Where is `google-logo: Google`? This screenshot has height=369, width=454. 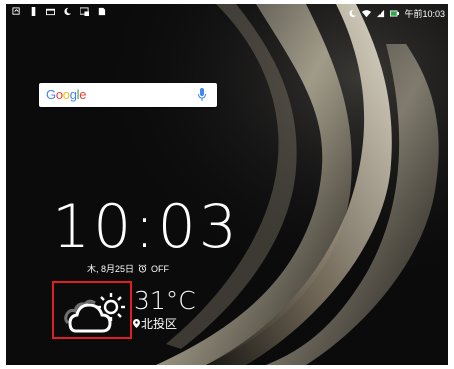 google-logo: Google is located at coordinates (66, 94).